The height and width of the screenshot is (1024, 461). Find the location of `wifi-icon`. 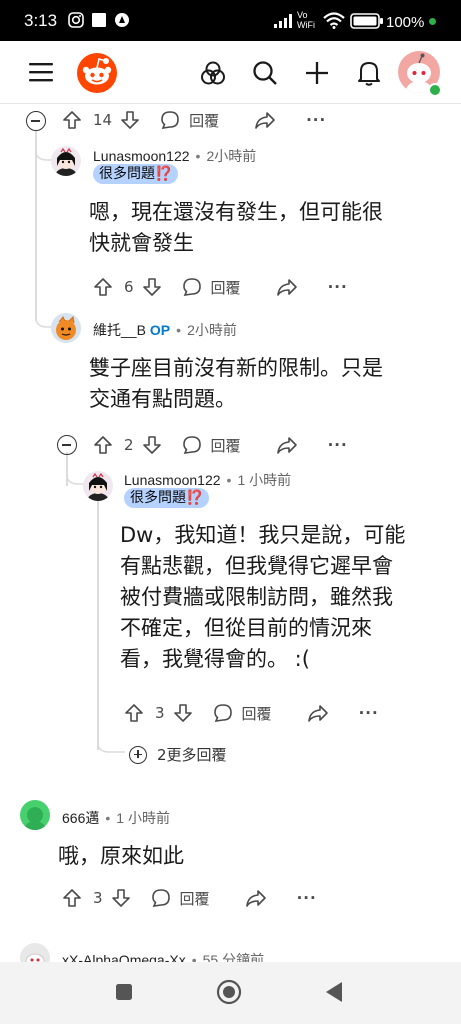

wifi-icon is located at coordinates (334, 20).